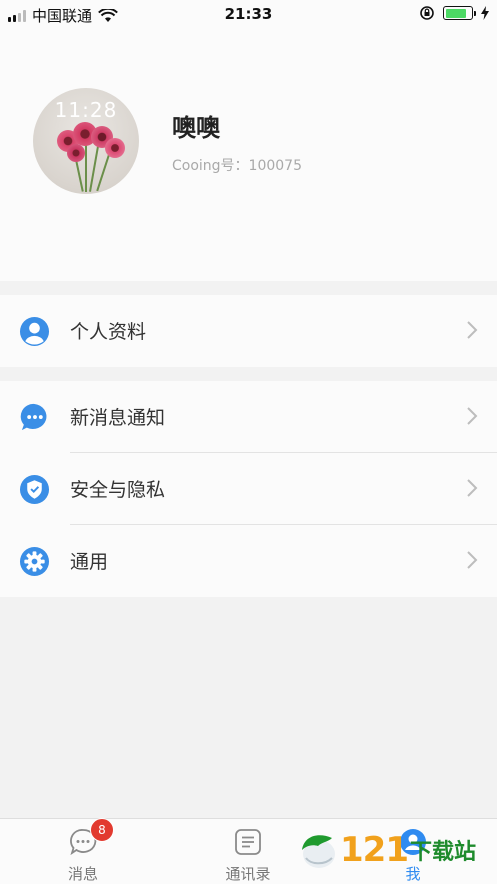  I want to click on tab-contacts: 通讯录, so click(248, 851).